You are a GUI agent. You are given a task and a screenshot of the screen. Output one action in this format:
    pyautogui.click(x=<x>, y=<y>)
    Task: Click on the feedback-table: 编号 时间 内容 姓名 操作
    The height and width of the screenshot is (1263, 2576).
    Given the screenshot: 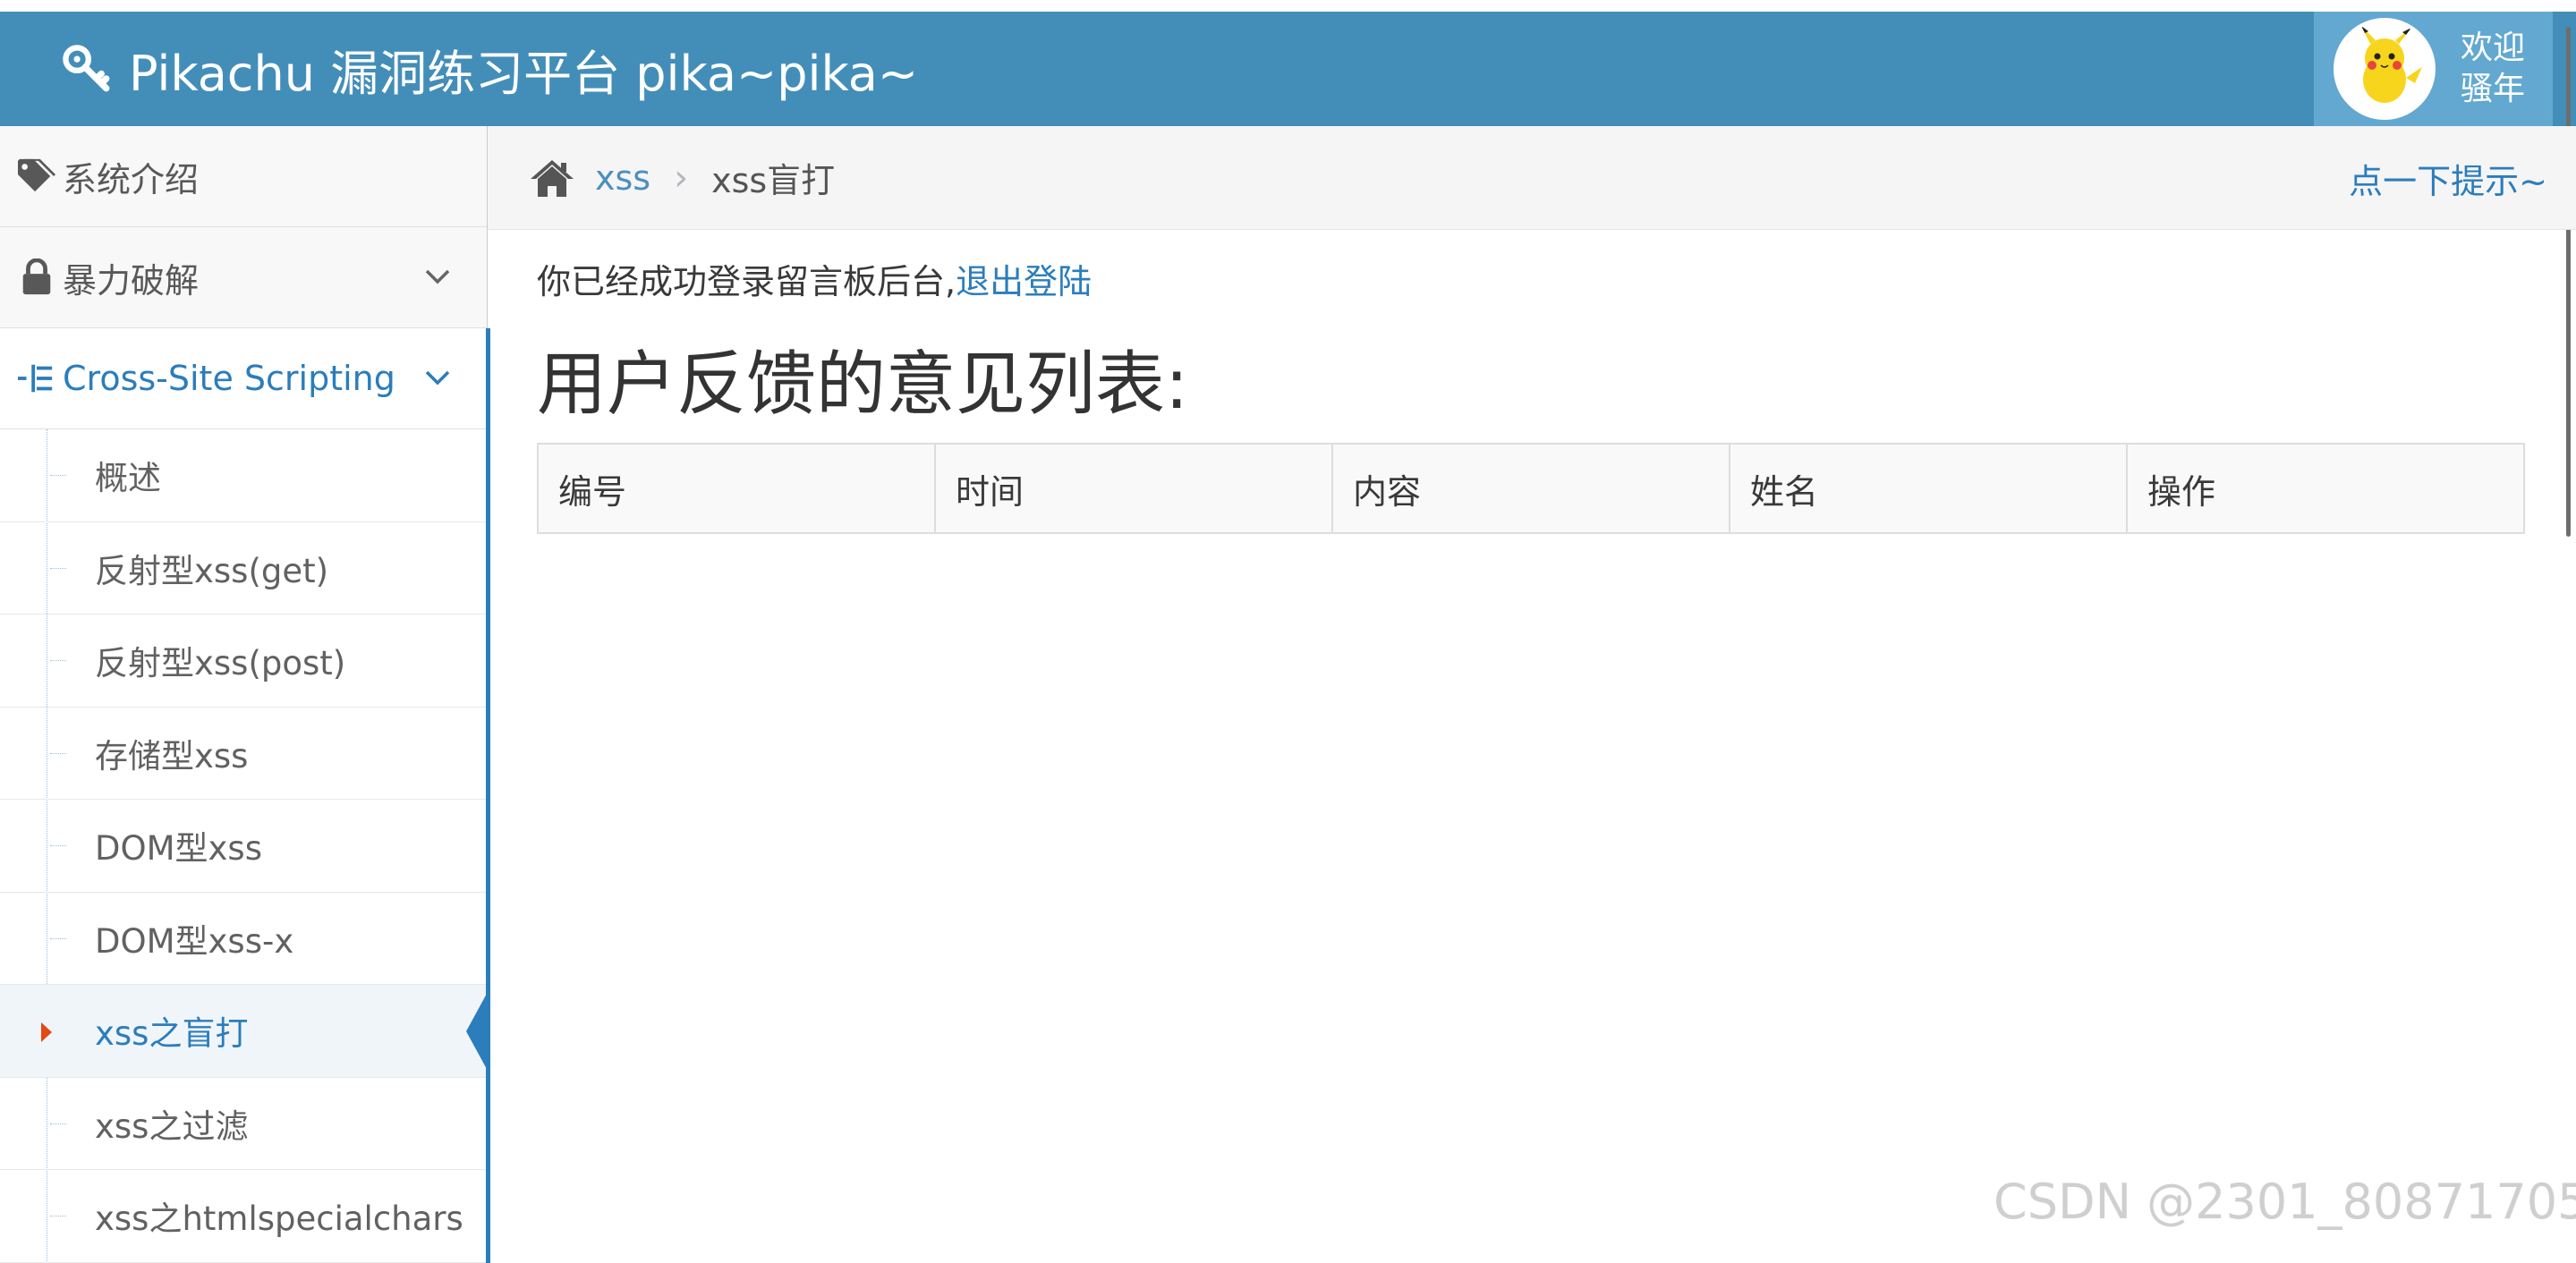 What is the action you would take?
    pyautogui.click(x=1531, y=488)
    